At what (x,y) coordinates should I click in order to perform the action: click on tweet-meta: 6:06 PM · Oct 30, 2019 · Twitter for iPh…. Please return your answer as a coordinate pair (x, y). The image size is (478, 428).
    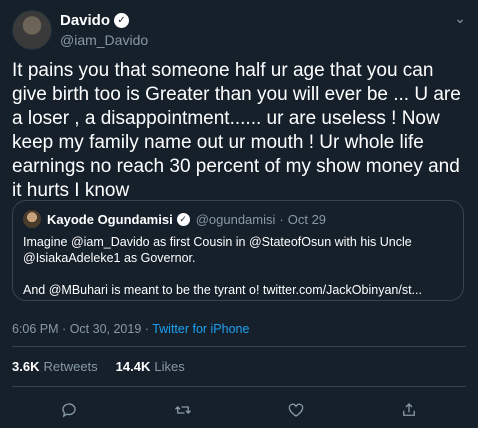
    Looking at the image, I should click on (130, 329).